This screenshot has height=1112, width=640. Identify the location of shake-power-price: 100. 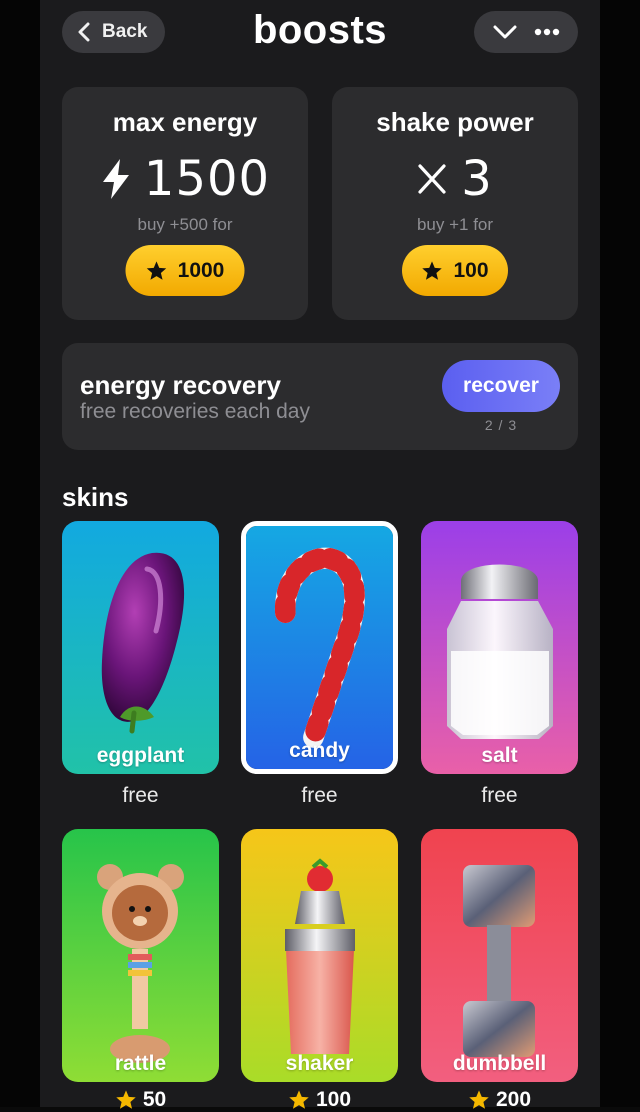
(471, 270).